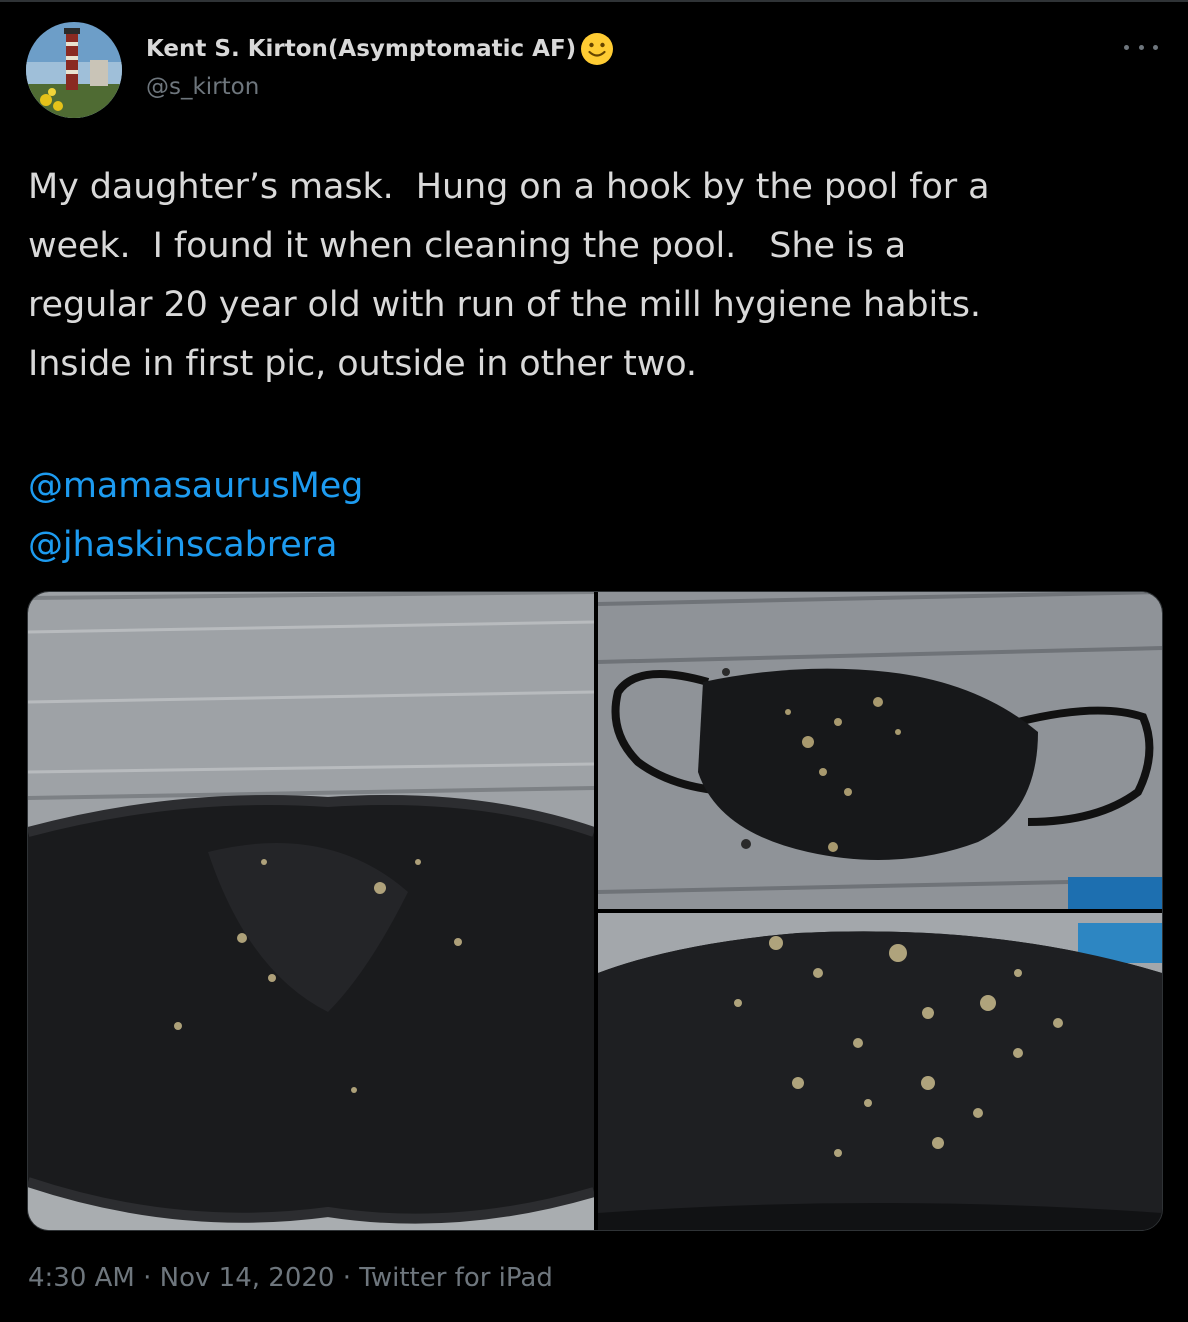  I want to click on slightly-smiling-face-icon, so click(597, 49).